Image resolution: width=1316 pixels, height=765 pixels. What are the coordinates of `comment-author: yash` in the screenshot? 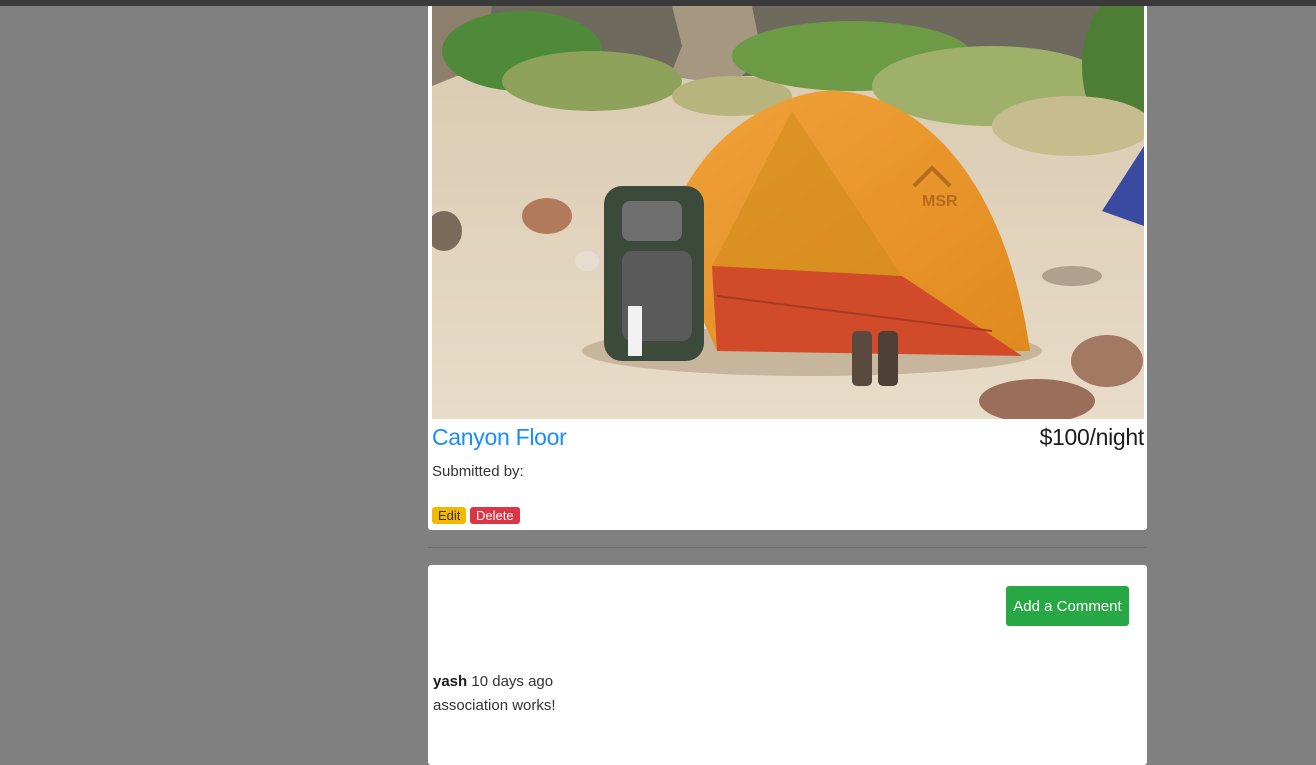 It's located at (450, 681).